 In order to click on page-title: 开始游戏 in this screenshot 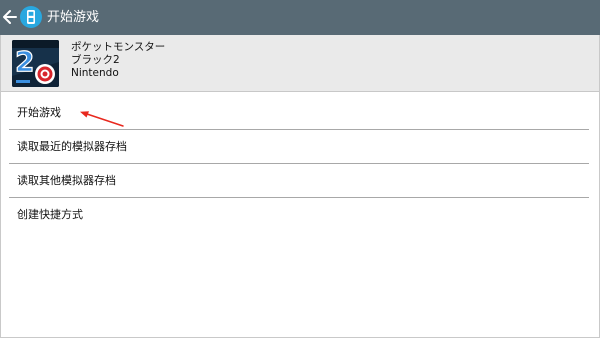, I will do `click(73, 17)`.